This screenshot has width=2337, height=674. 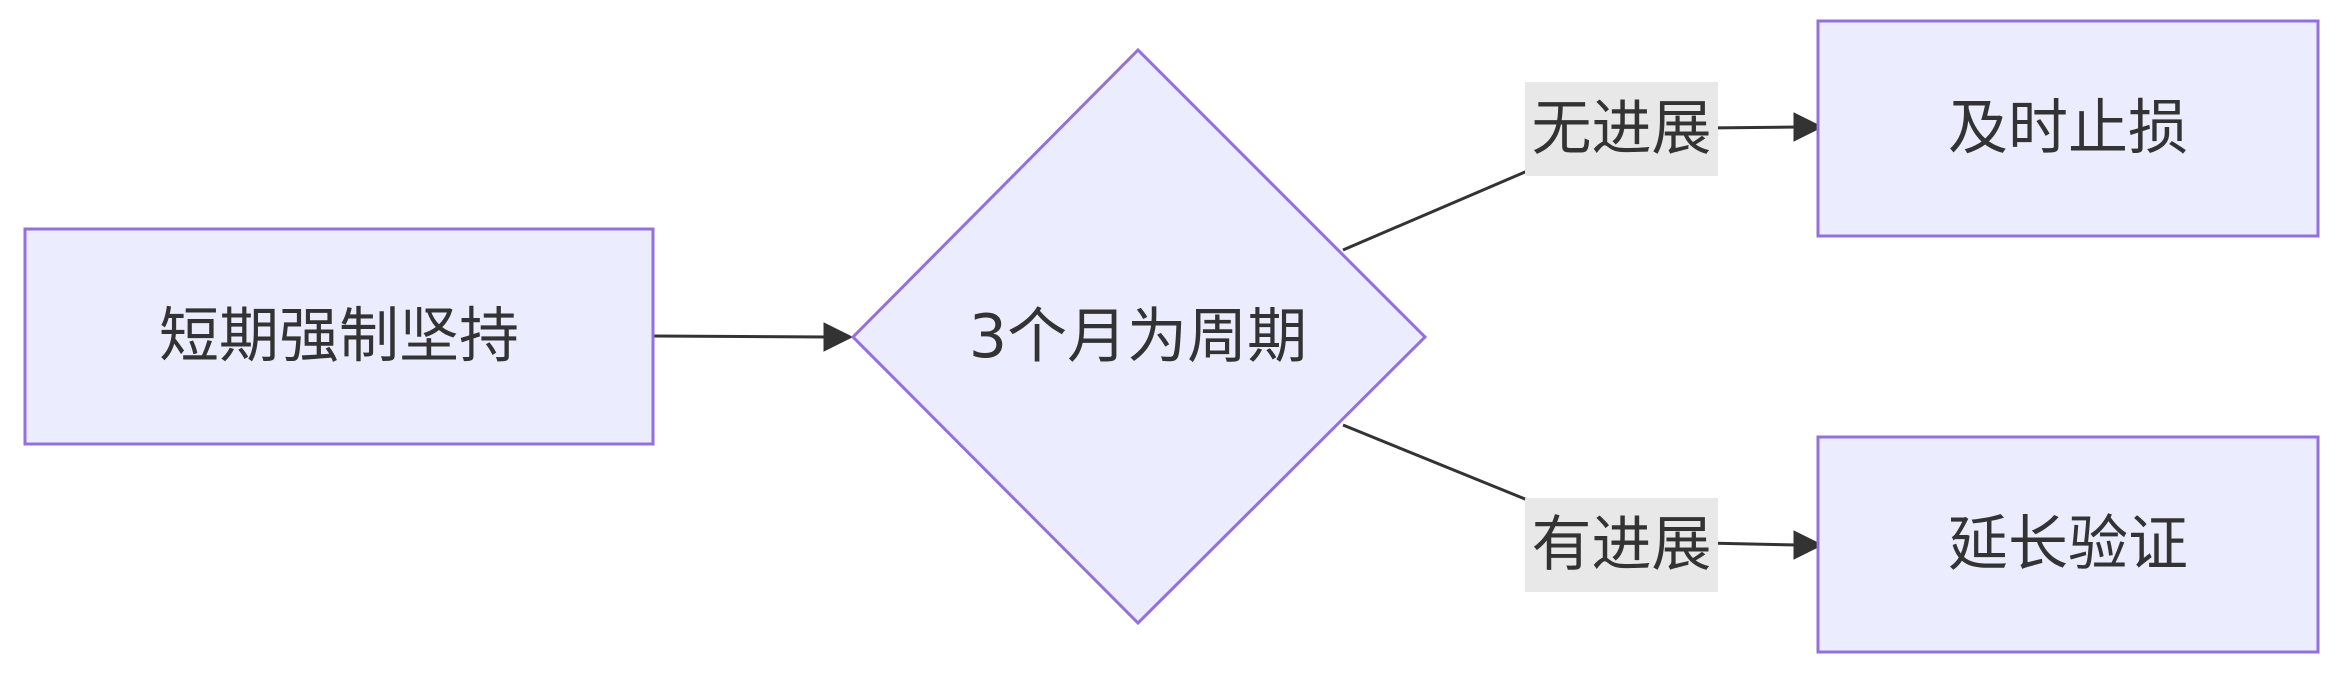 What do you see at coordinates (838, 337) in the screenshot?
I see `arrow-head-icon` at bounding box center [838, 337].